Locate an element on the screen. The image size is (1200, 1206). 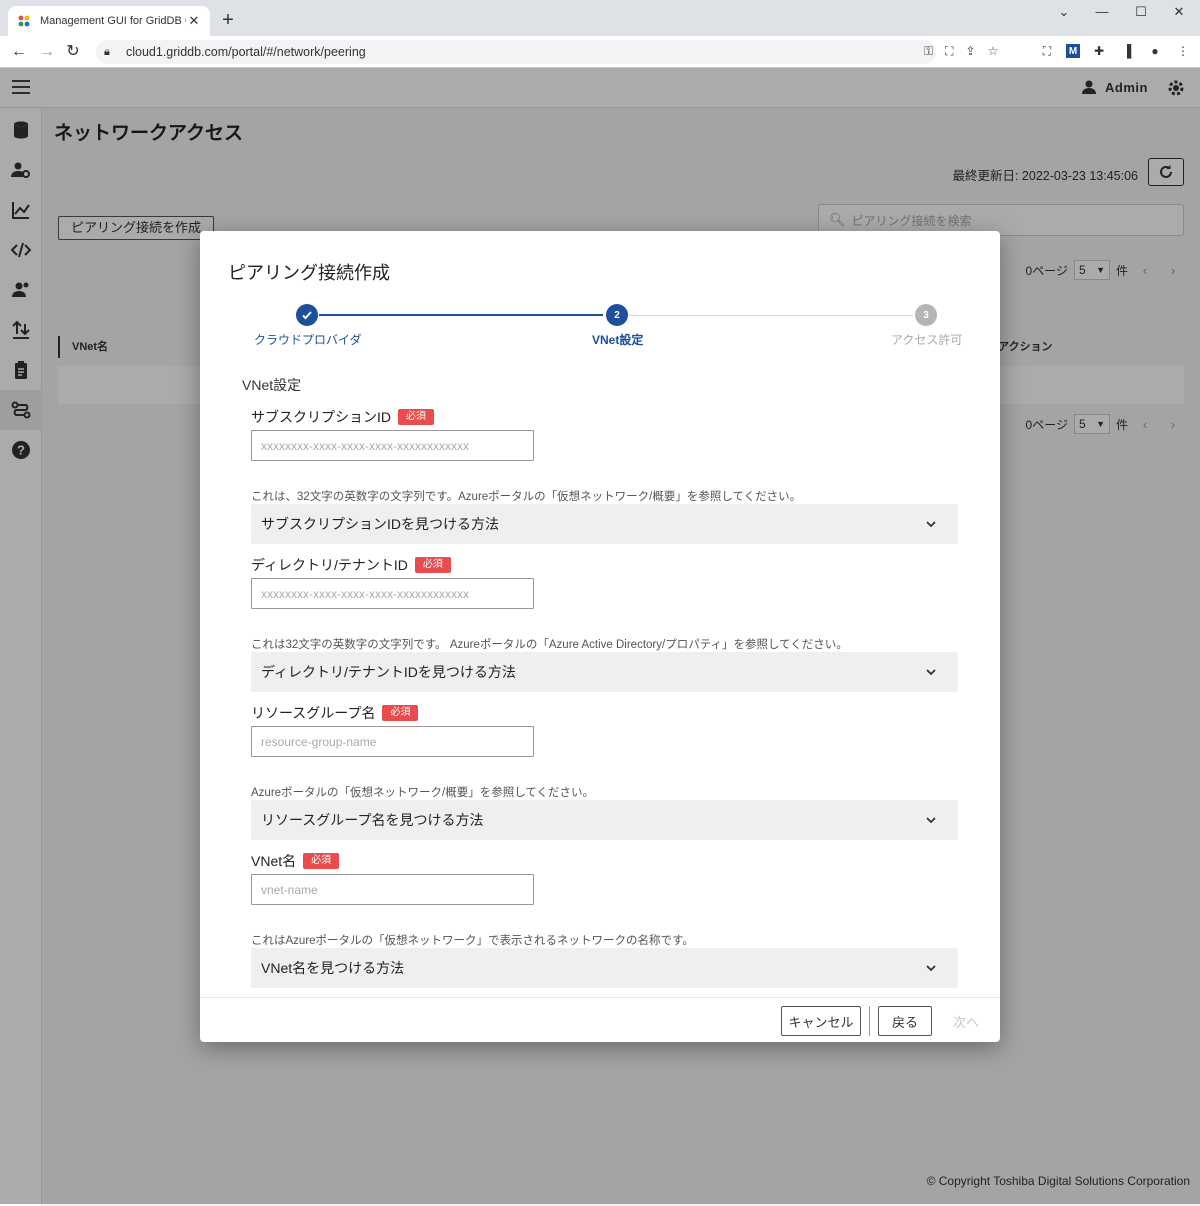
maximize-button: ☐ is located at coordinates (1141, 14).